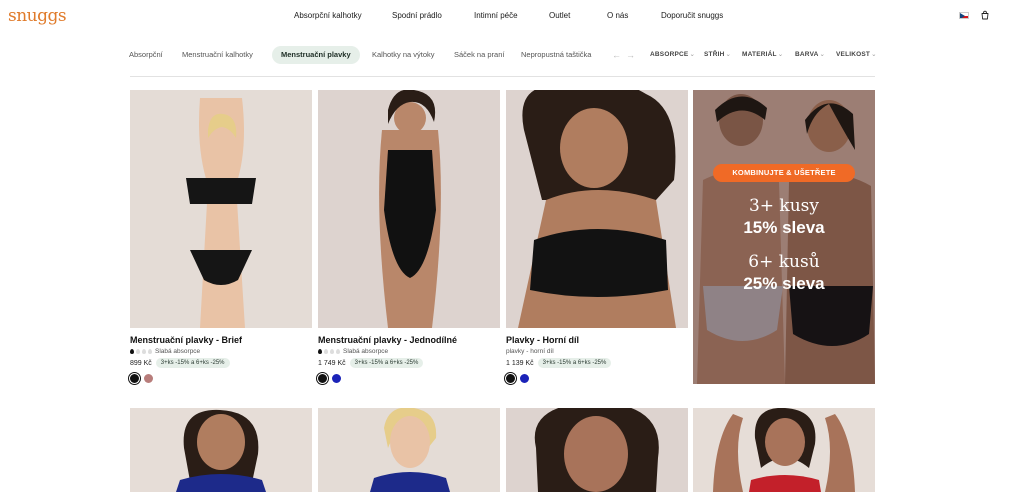  What do you see at coordinates (692, 15) in the screenshot?
I see `nav-item-refer: Doporučit snuggs` at bounding box center [692, 15].